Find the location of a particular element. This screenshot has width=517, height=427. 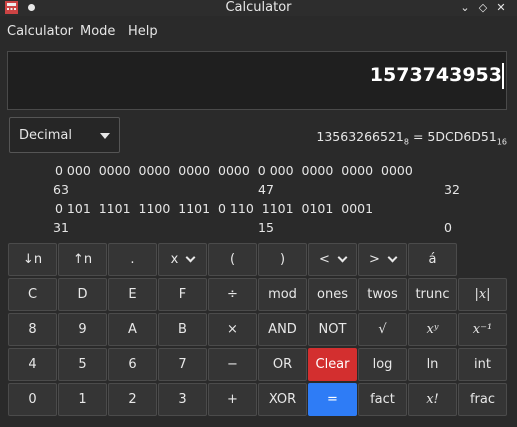

title-bar: Calculator ⌄ ◇ ✕ is located at coordinates (258, 8).